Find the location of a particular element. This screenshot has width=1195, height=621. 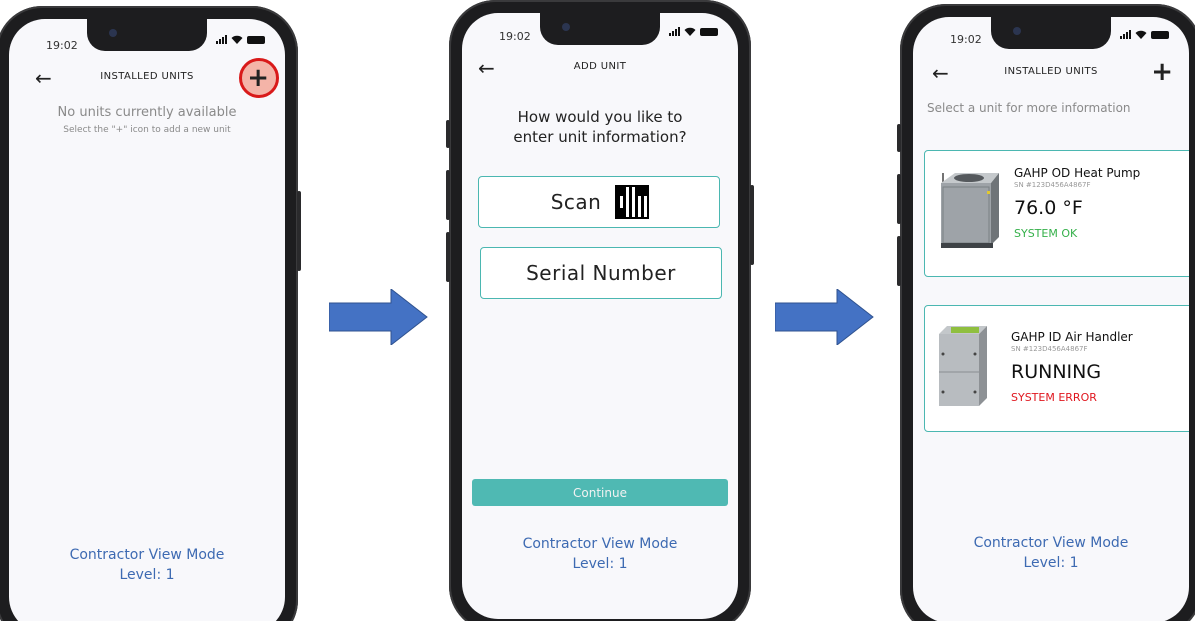

unit-status: SYSTEM OK is located at coordinates (1046, 233).